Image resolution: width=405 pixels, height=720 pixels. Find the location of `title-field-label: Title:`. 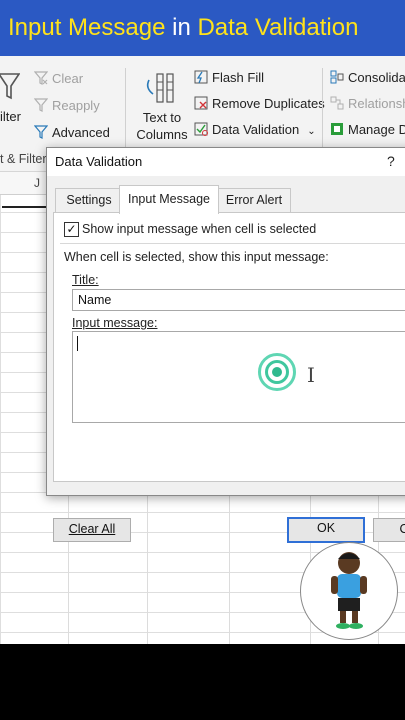

title-field-label: Title: is located at coordinates (85, 280).